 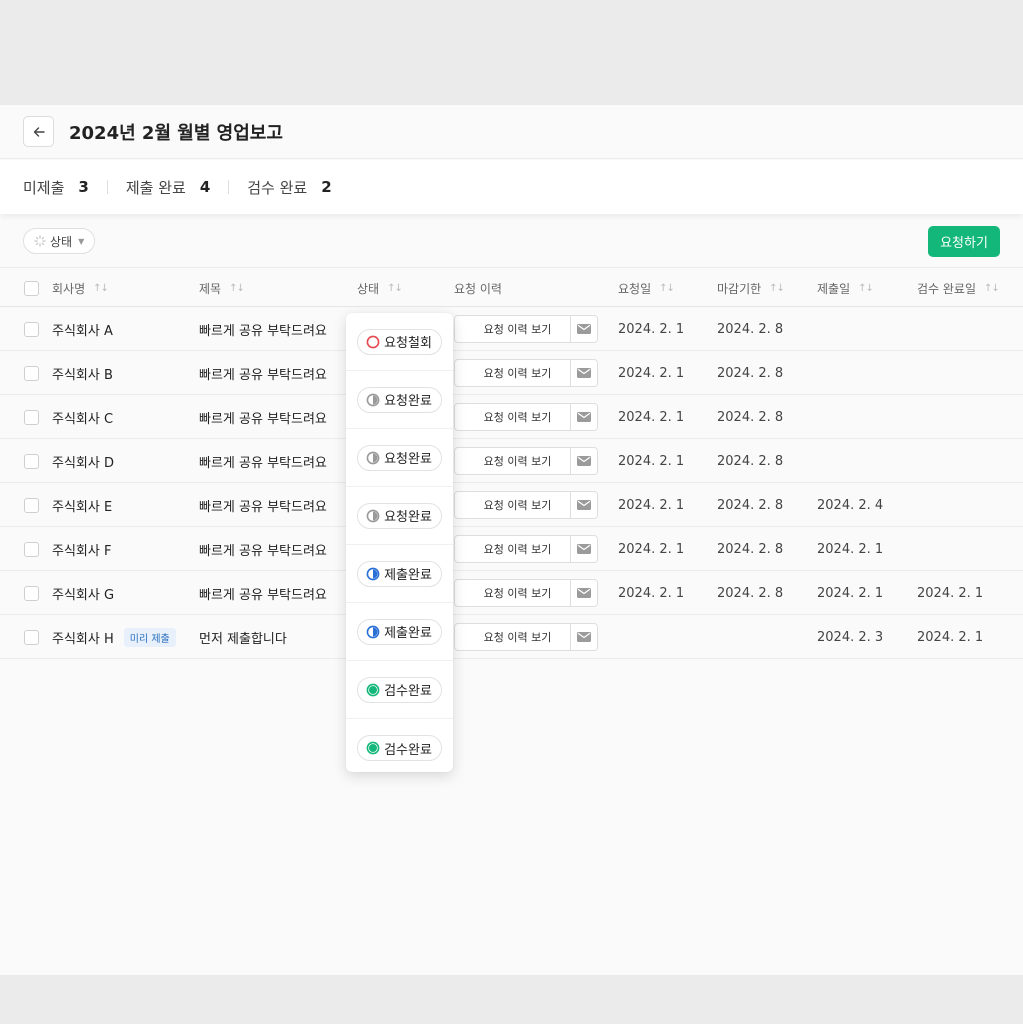 What do you see at coordinates (222, 288) in the screenshot?
I see `column-title: 제목 ↑↓` at bounding box center [222, 288].